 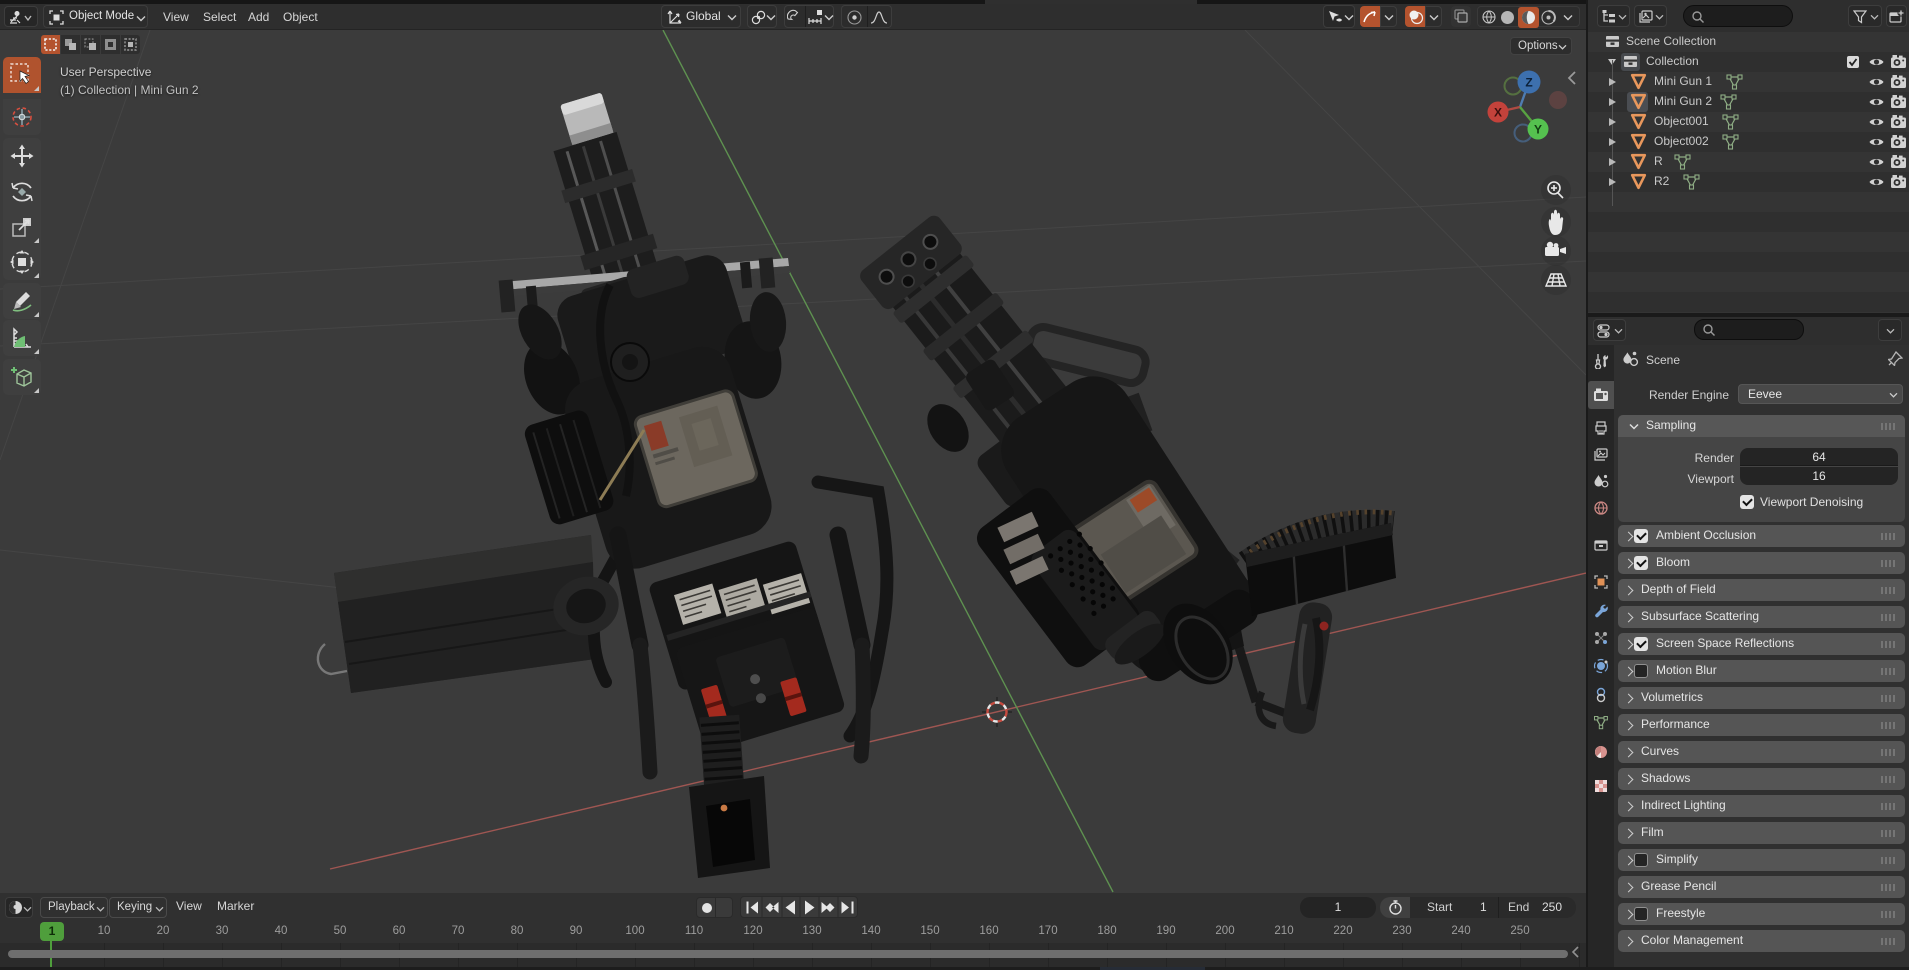 What do you see at coordinates (1528, 83) in the screenshot?
I see `svg-text: Z` at bounding box center [1528, 83].